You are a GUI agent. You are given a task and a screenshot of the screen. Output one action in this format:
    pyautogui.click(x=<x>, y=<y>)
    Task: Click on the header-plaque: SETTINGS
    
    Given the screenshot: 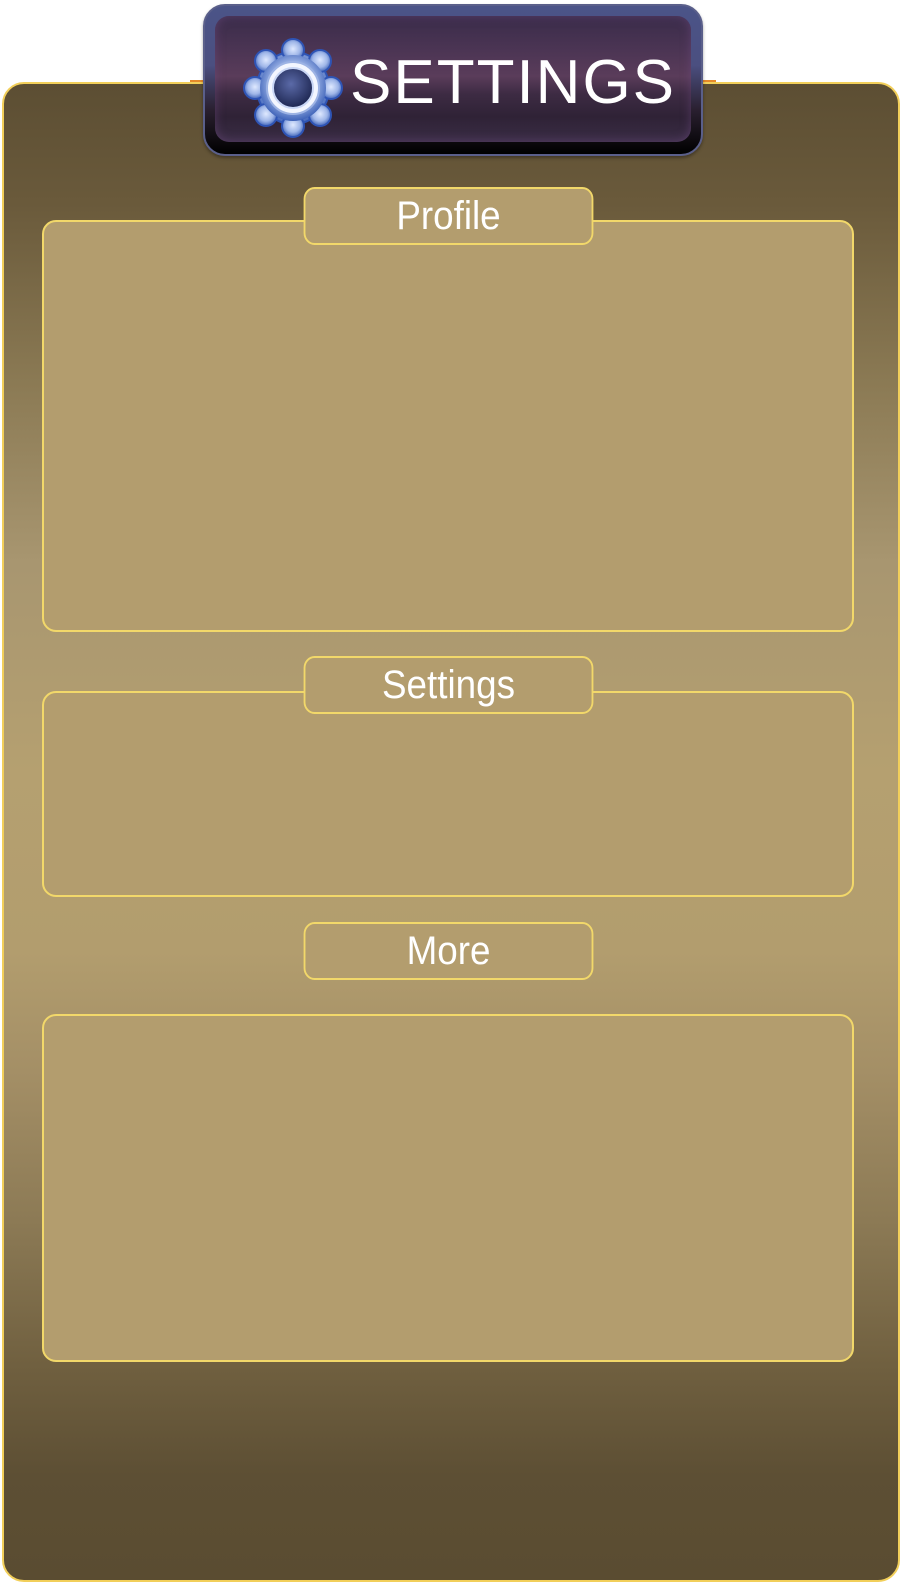 What is the action you would take?
    pyautogui.click(x=453, y=80)
    